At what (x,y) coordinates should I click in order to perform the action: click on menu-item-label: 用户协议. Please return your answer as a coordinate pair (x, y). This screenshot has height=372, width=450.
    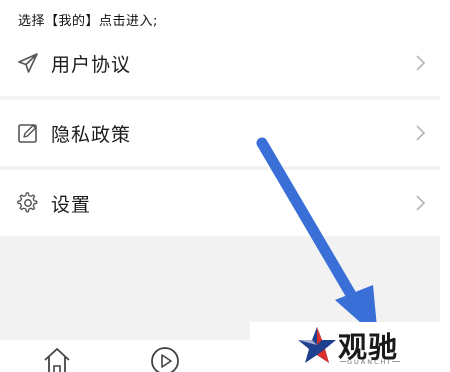
    Looking at the image, I should click on (91, 64).